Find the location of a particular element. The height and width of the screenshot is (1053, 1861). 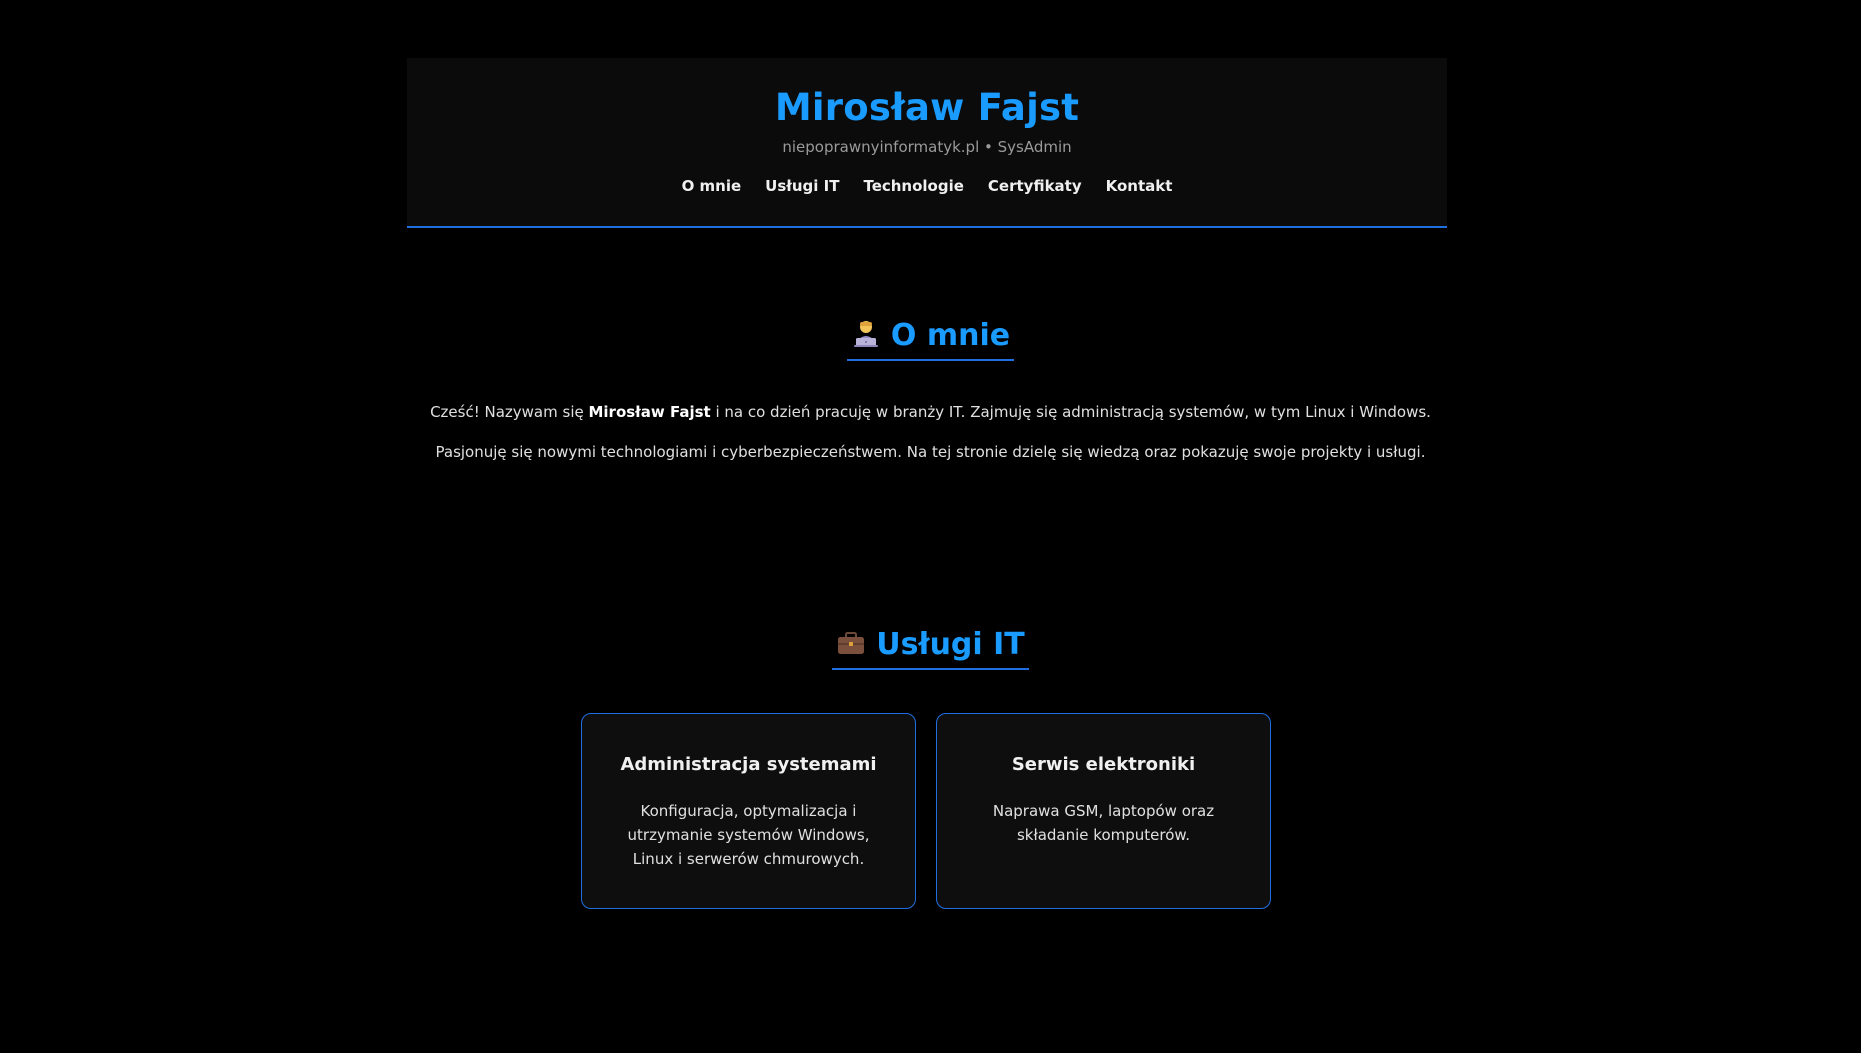

services-section-heading: Usługi IT is located at coordinates (930, 648).